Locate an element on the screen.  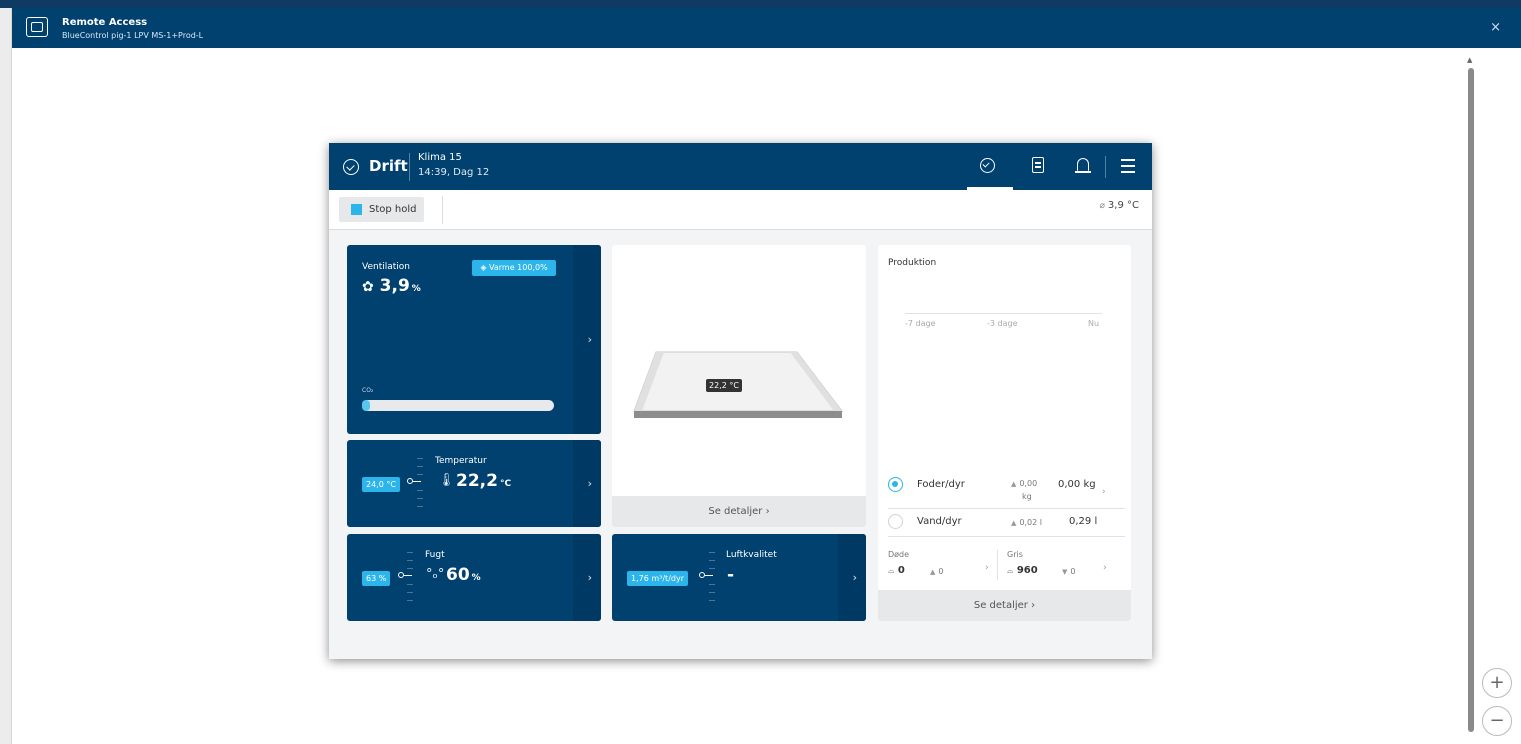
menu-hamburger-icon is located at coordinates (1129, 166).